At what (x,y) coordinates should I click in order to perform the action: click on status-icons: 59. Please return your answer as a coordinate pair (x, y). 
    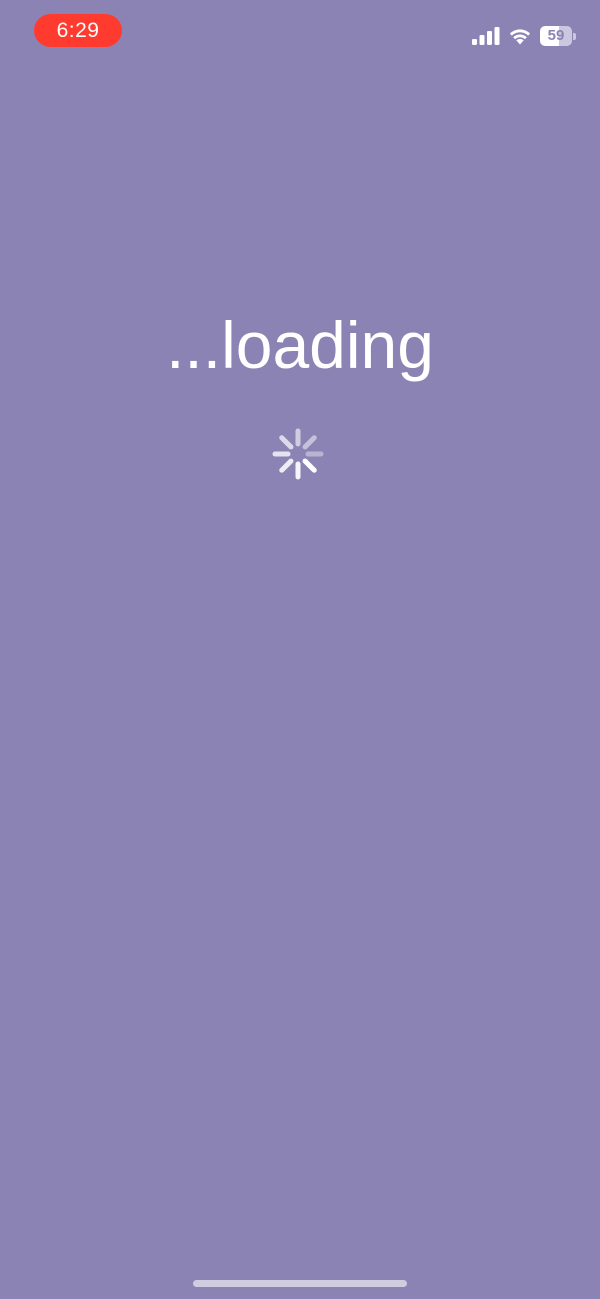
    Looking at the image, I should click on (524, 36).